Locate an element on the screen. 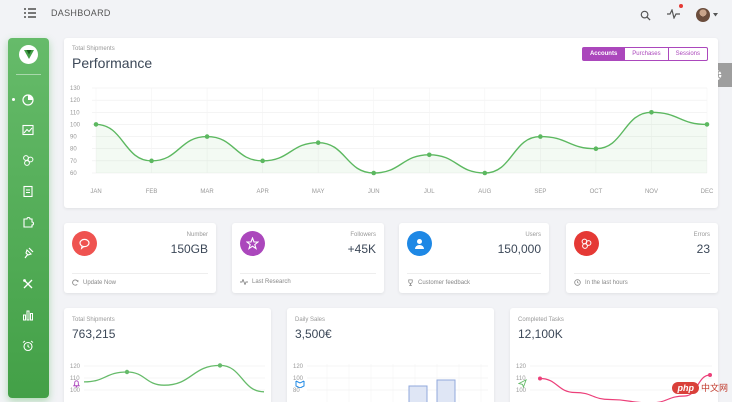 The image size is (732, 402). x-tick-label: OCT is located at coordinates (596, 192).